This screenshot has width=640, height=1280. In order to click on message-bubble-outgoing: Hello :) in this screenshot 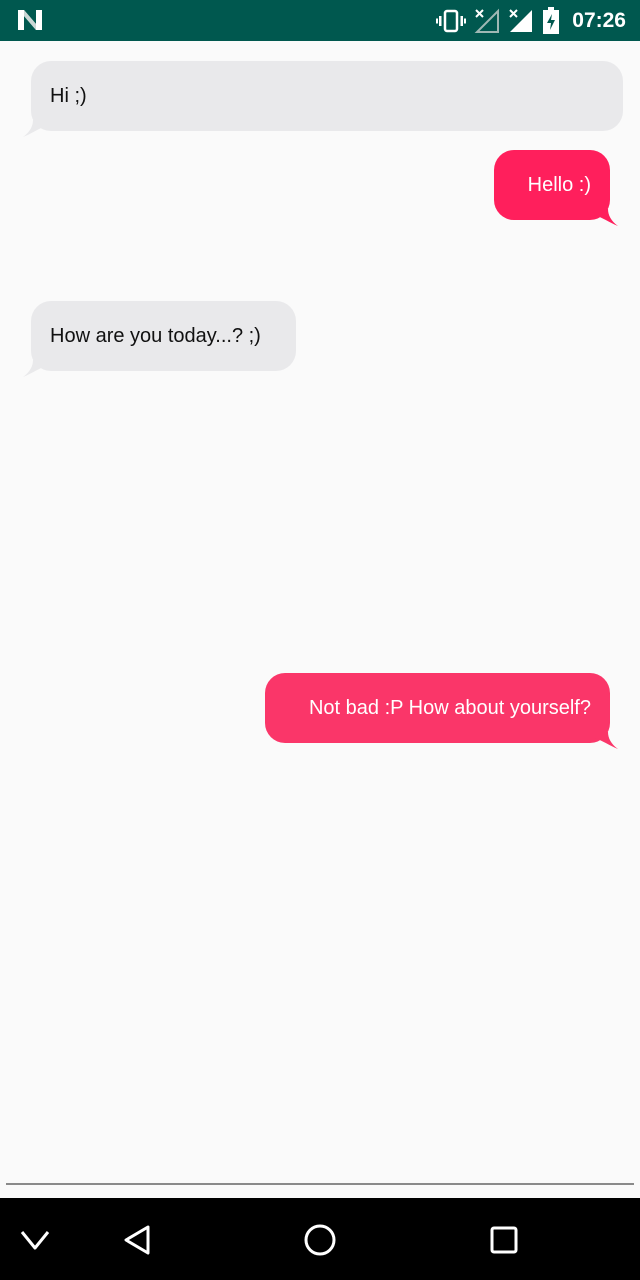, I will do `click(556, 188)`.